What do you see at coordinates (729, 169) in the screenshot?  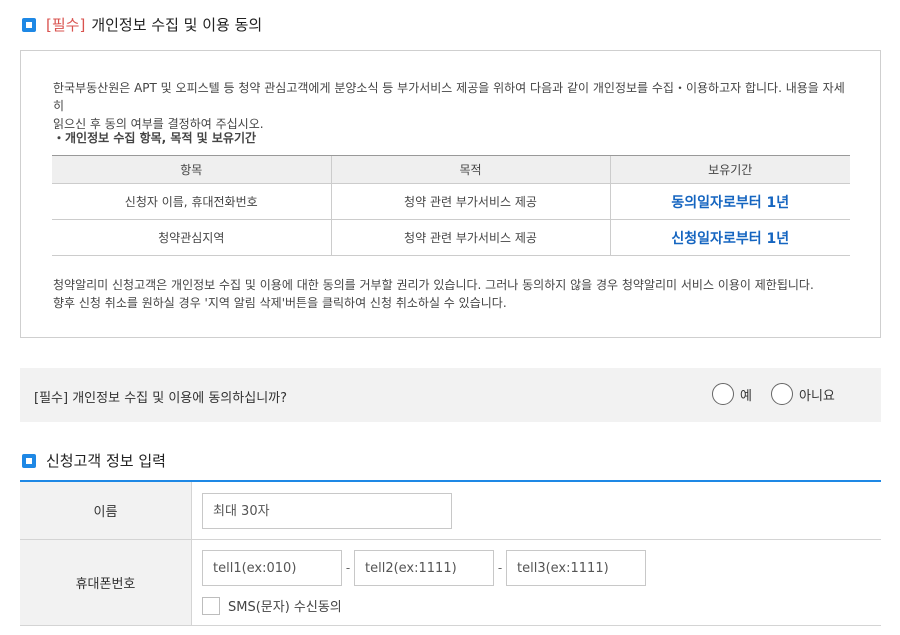 I see `header-period: 보유기간` at bounding box center [729, 169].